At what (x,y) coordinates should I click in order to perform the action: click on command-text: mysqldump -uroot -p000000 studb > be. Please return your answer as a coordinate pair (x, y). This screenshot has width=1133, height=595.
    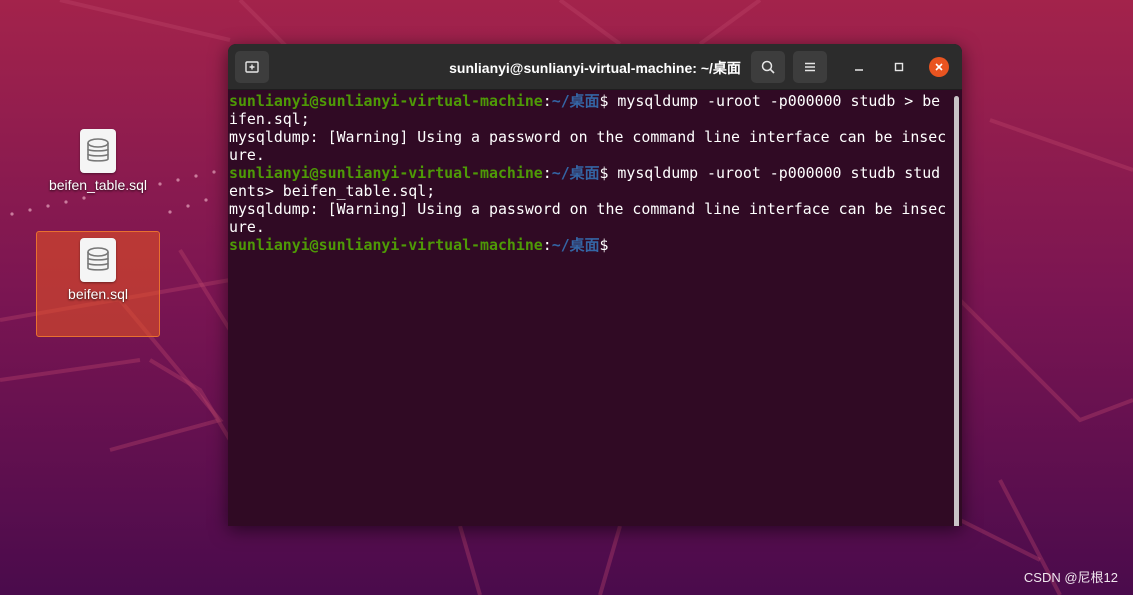
    Looking at the image, I should click on (774, 101).